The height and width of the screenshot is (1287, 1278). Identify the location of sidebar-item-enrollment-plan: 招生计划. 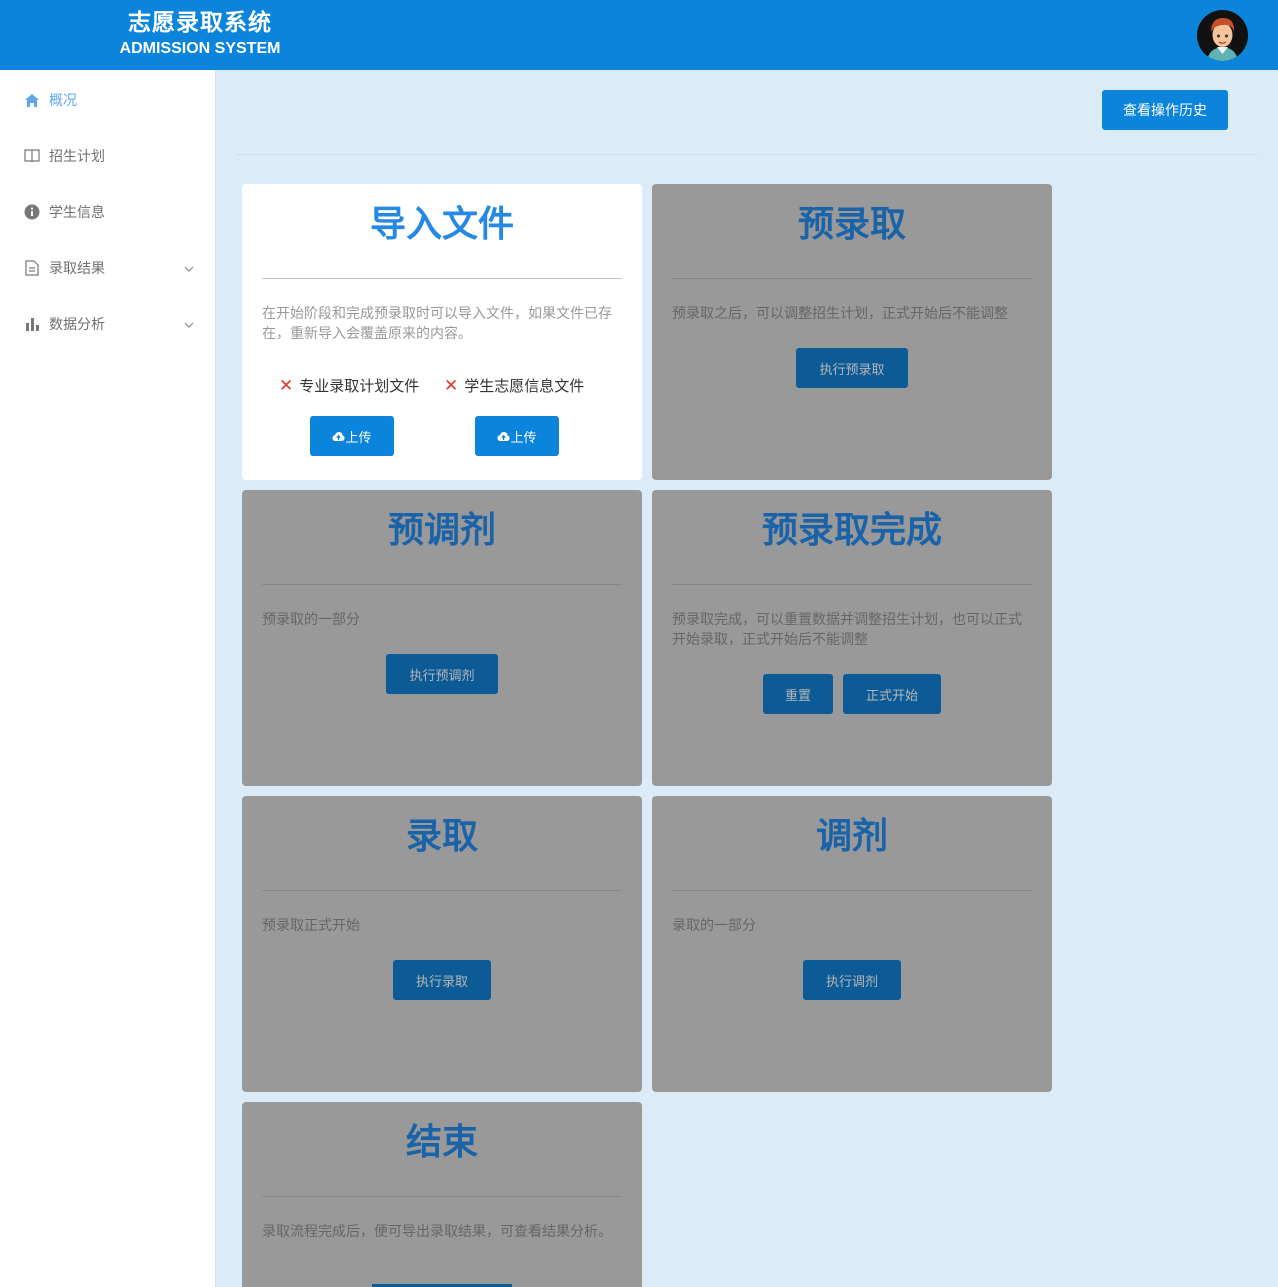
(107, 156).